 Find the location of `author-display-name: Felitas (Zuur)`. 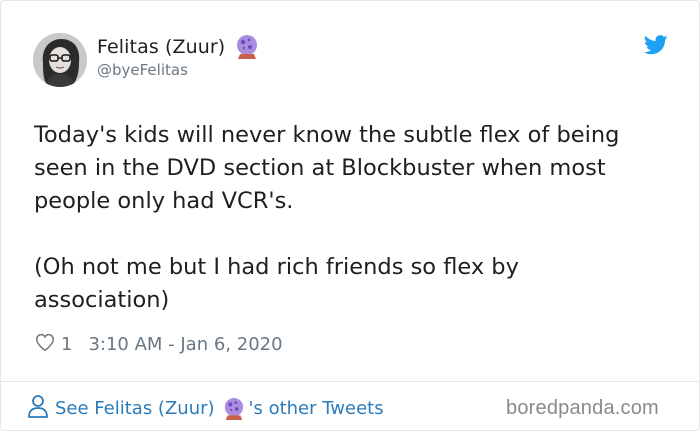

author-display-name: Felitas (Zuur) is located at coordinates (161, 47).